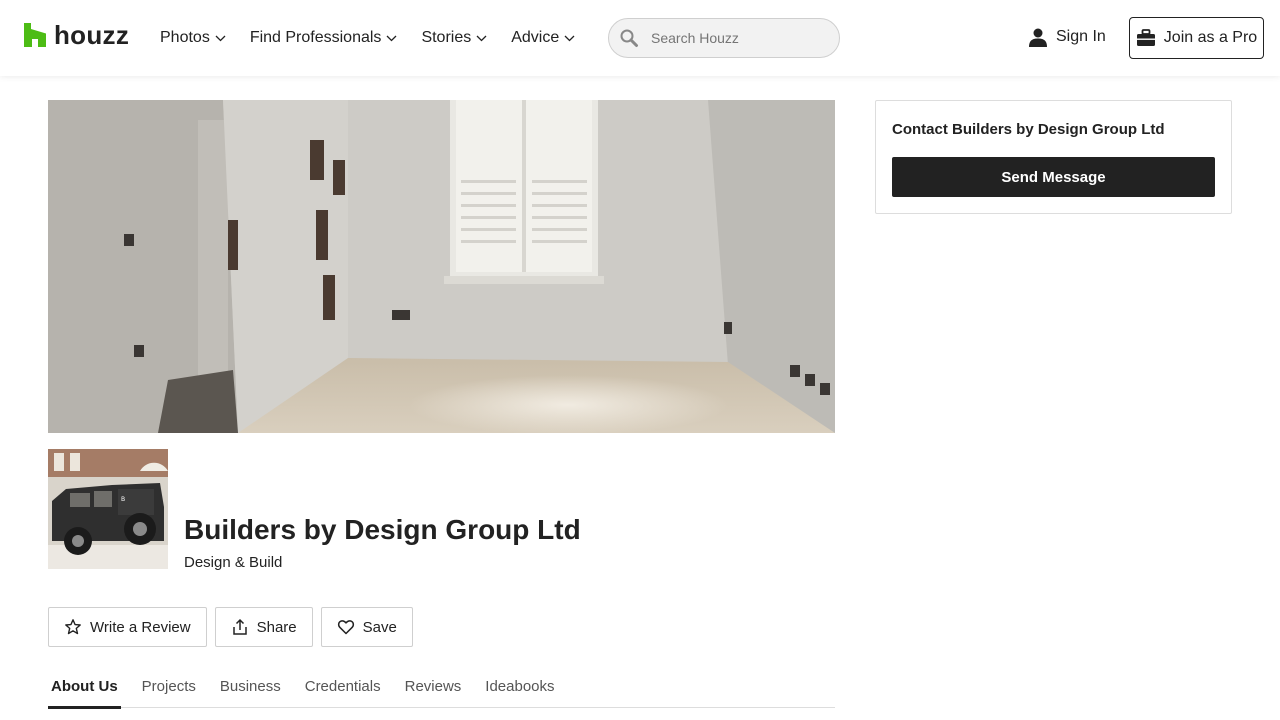 Image resolution: width=1280 pixels, height=720 pixels. What do you see at coordinates (1053, 177) in the screenshot?
I see `send-message-button: Send Message` at bounding box center [1053, 177].